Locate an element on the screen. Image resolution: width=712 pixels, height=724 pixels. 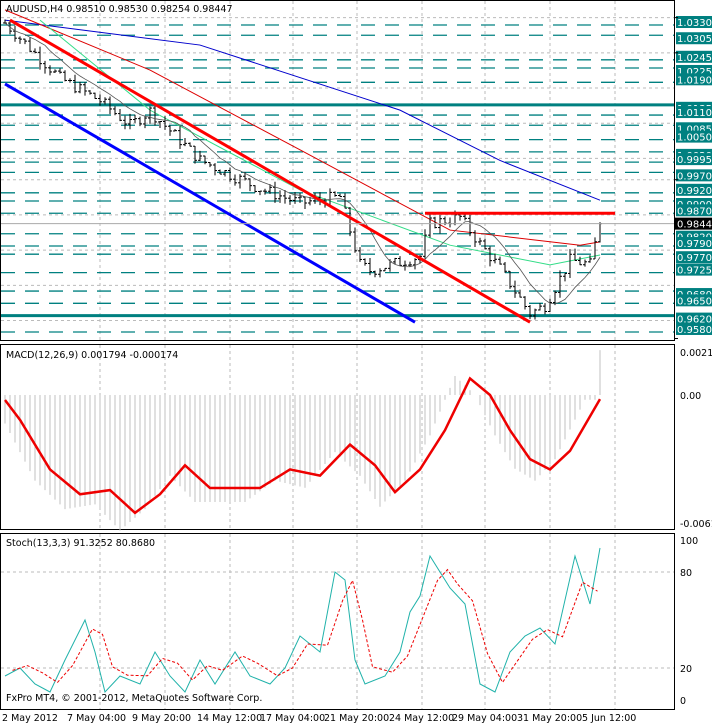
time-label-3: 14 May 12:00 is located at coordinates (229, 718).